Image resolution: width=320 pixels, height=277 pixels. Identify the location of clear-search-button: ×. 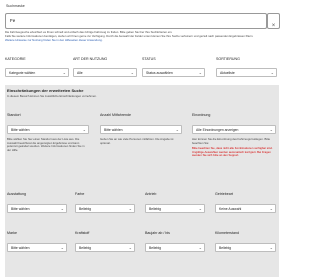
(273, 21).